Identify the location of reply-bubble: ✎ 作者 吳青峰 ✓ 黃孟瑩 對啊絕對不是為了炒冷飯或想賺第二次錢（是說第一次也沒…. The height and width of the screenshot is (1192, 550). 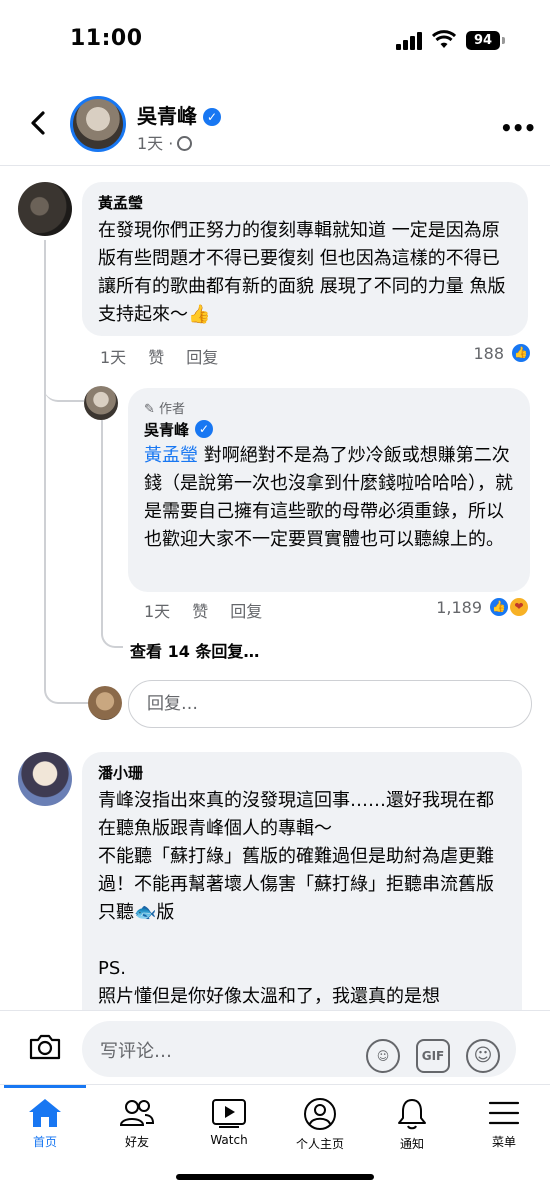
(329, 490).